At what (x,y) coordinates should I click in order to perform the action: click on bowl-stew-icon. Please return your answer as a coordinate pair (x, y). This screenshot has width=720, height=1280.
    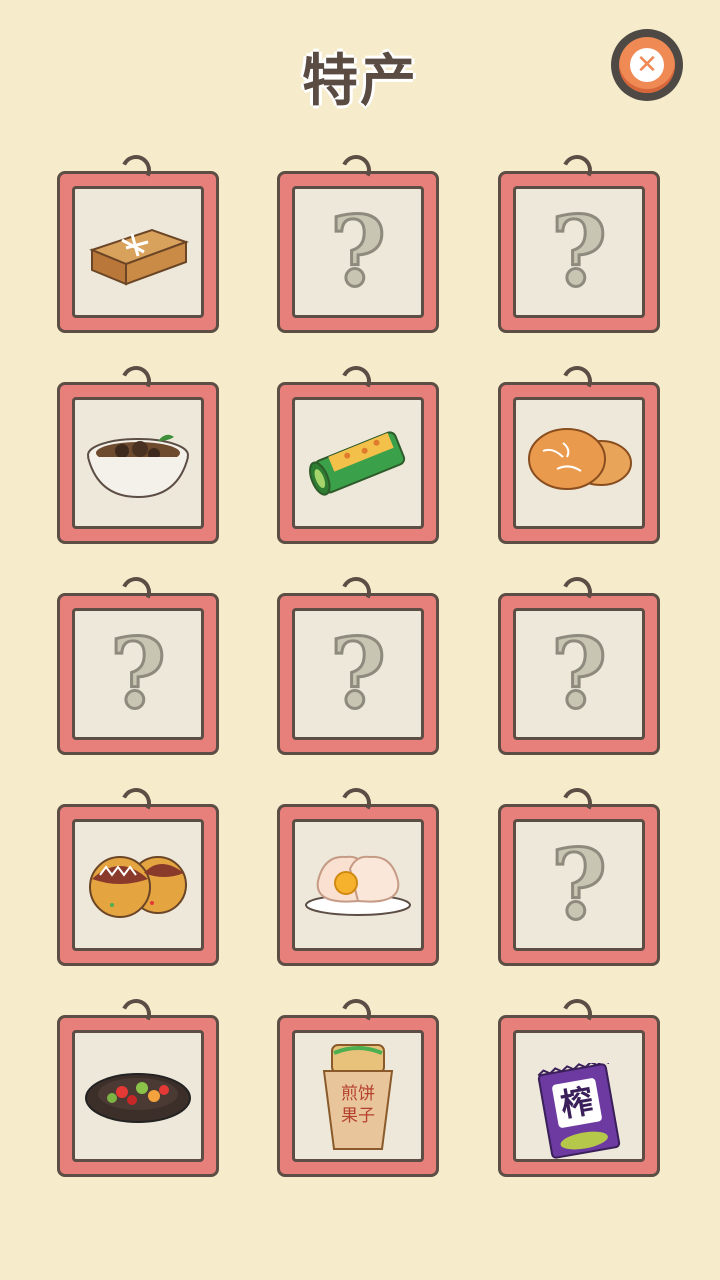
    Looking at the image, I should click on (138, 463).